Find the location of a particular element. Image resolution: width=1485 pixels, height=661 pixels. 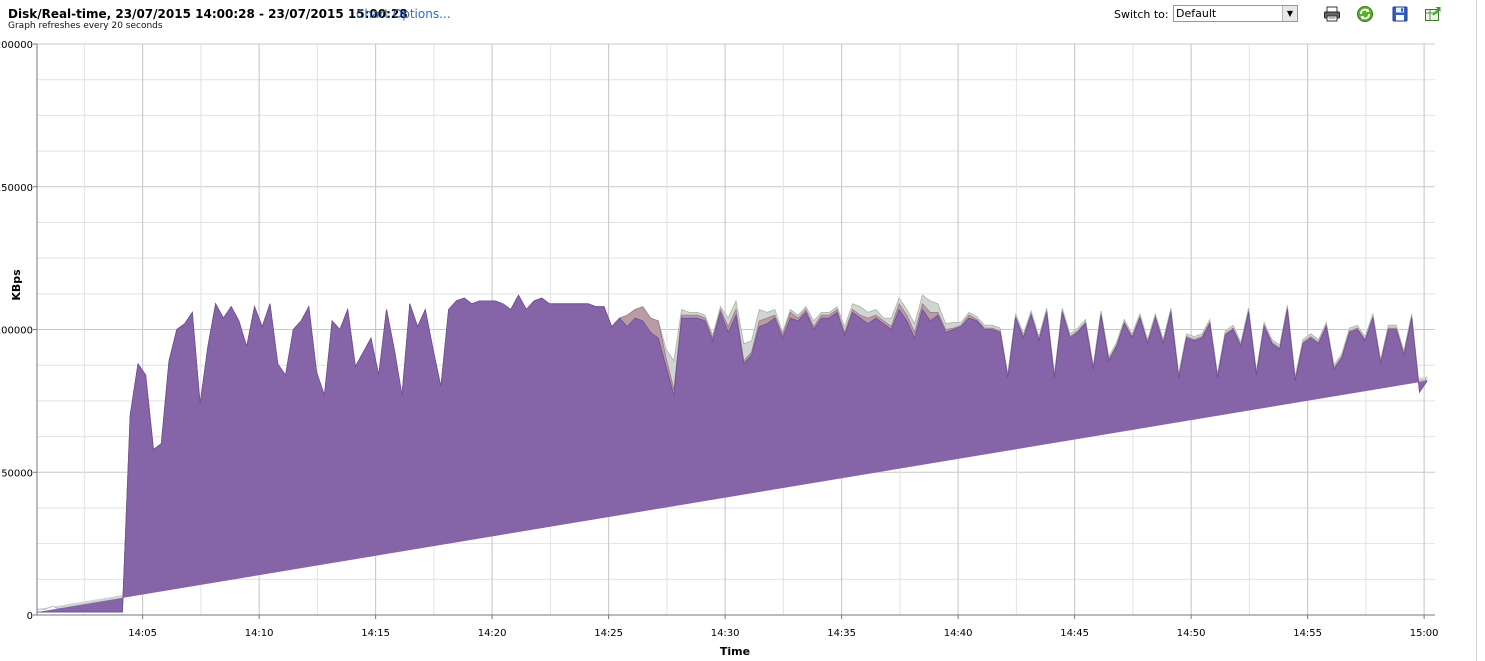

y-tick-label: 150000 is located at coordinates (16, 188).